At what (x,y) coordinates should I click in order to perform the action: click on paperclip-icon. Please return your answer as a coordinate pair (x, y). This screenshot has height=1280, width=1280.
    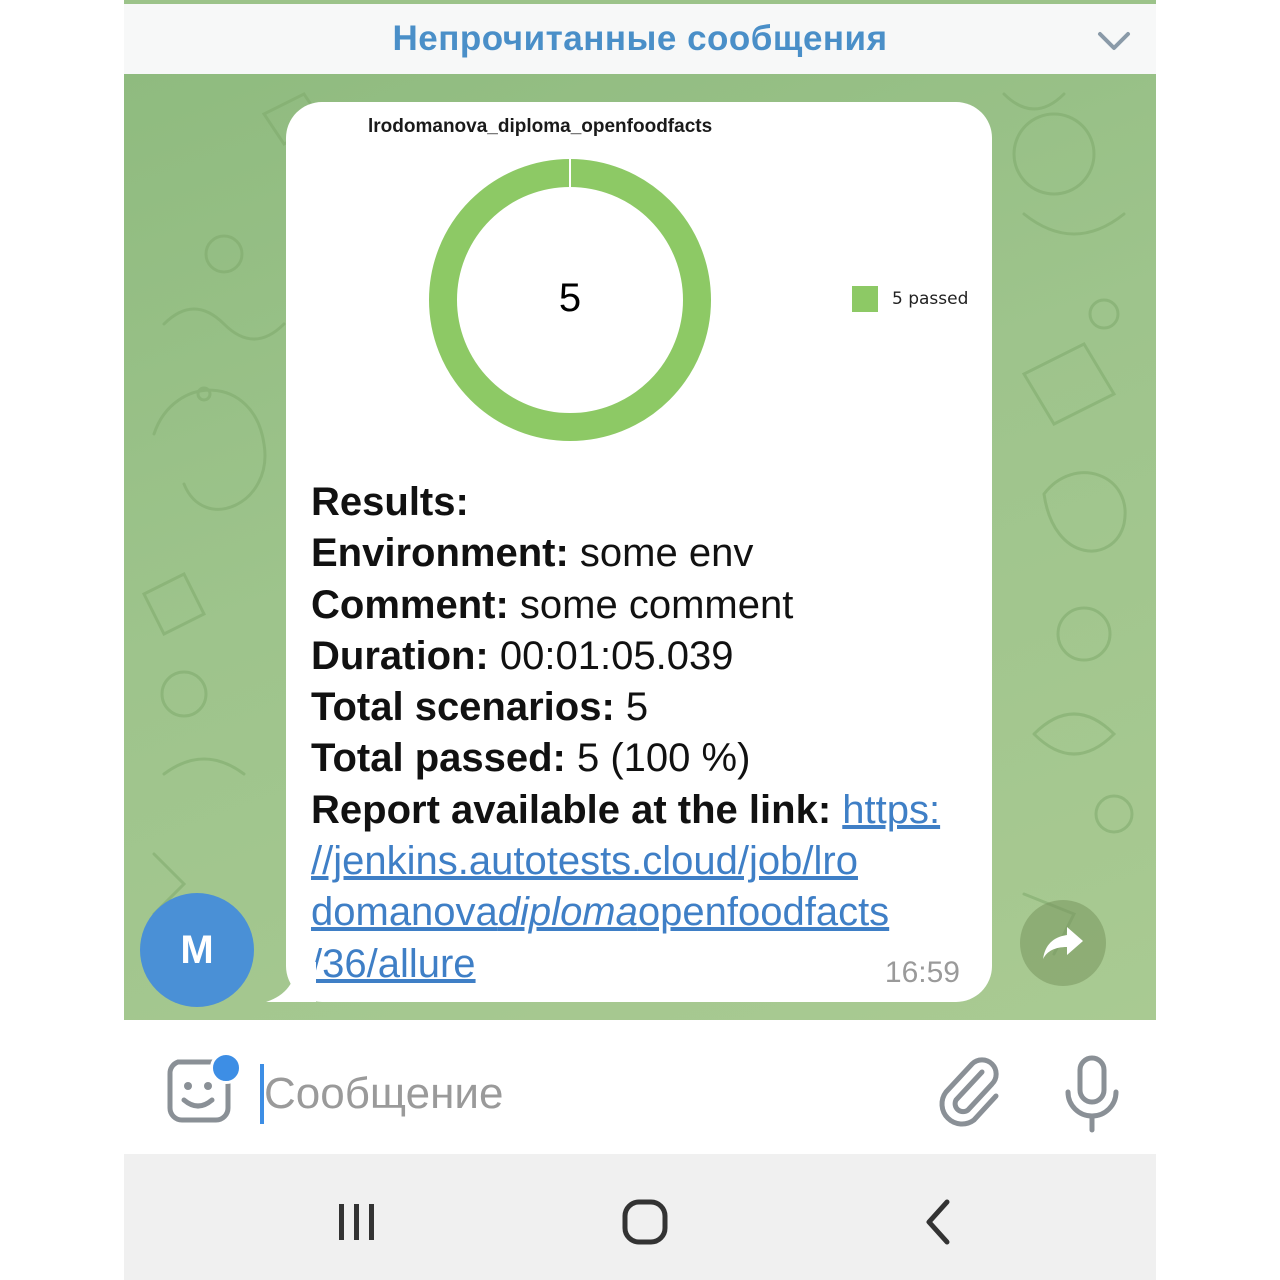
    Looking at the image, I should click on (969, 1091).